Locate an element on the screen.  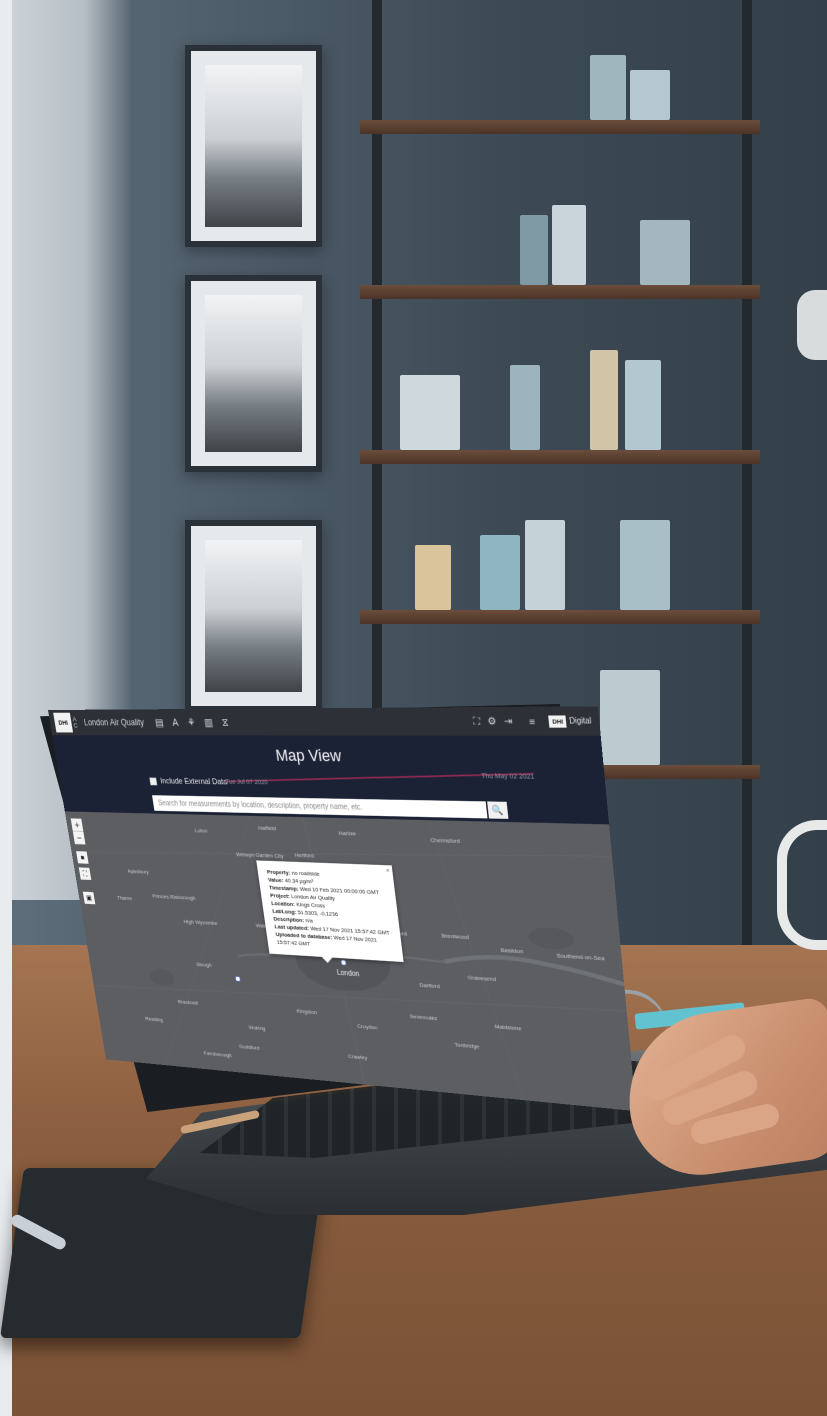
zoom-out-button: − is located at coordinates (79, 838).